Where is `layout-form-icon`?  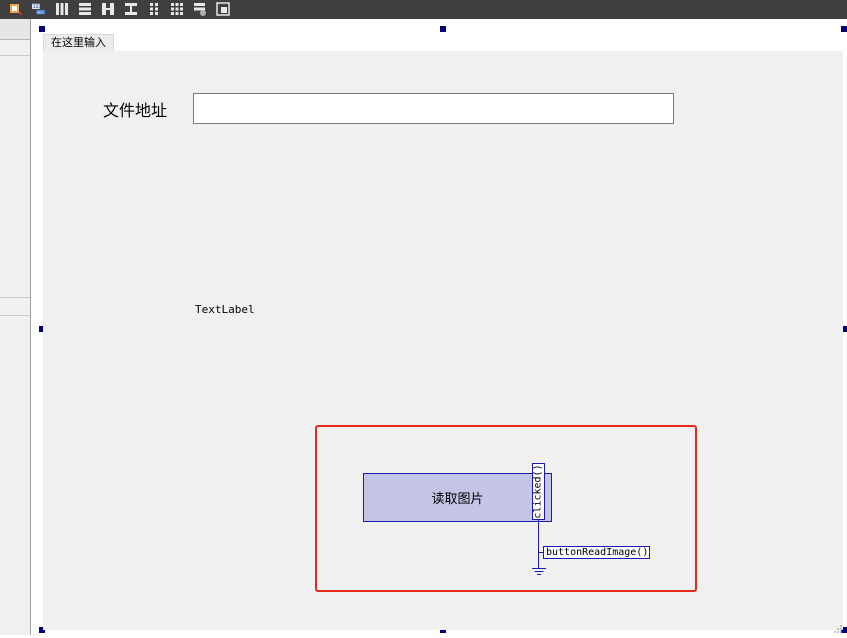
layout-form-icon is located at coordinates (154, 9).